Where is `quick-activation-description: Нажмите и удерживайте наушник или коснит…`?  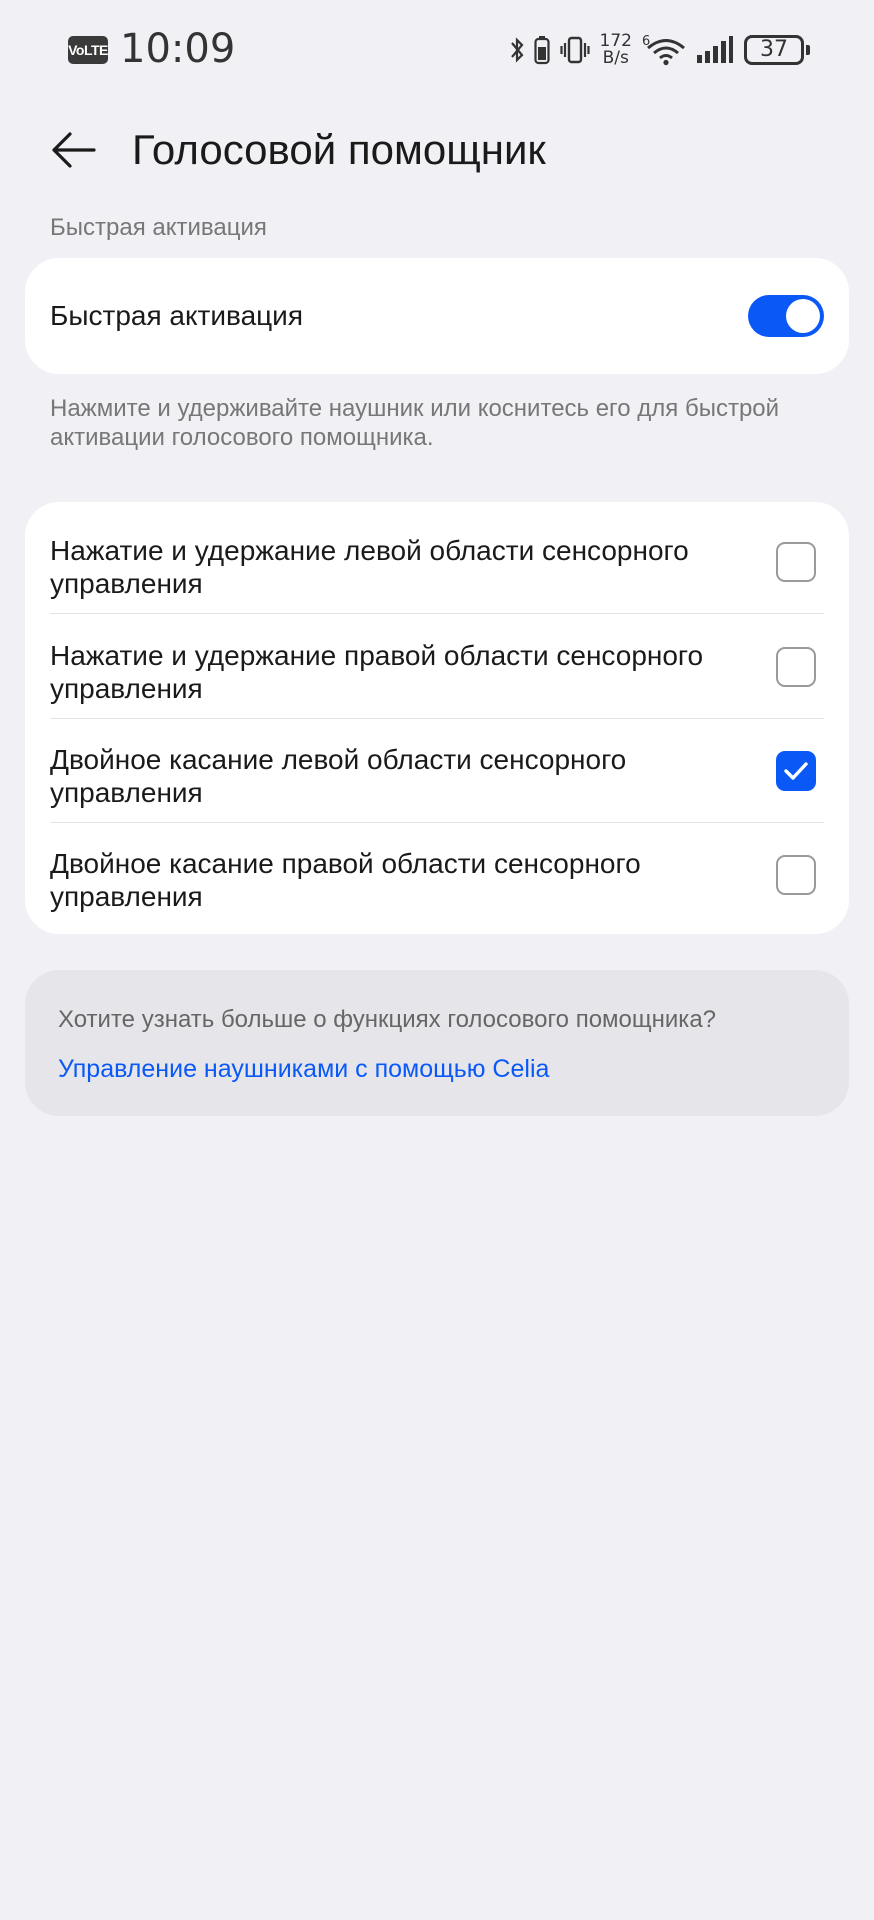
quick-activation-description: Нажмите и удерживайте наушник или коснит… is located at coordinates (415, 423).